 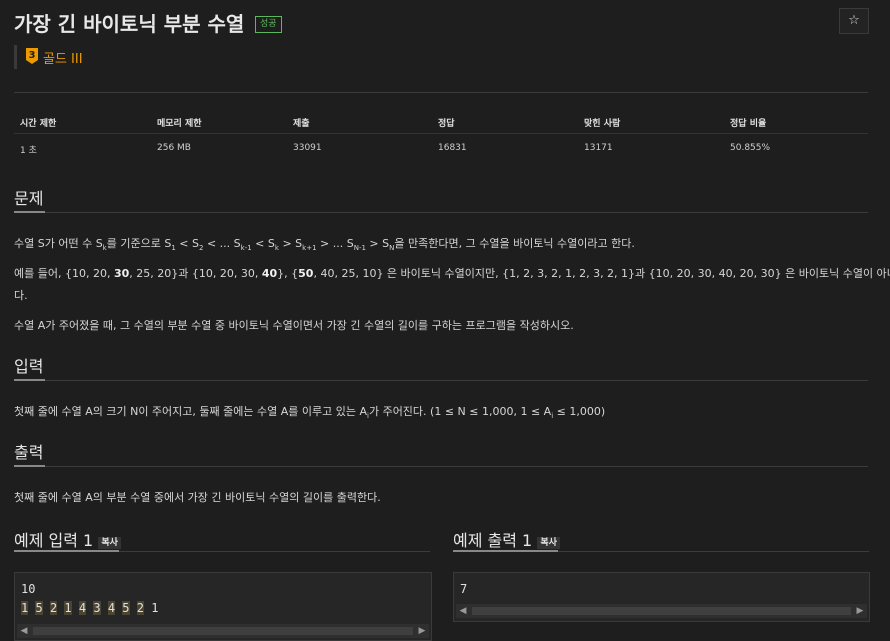 What do you see at coordinates (307, 148) in the screenshot?
I see `stats-value-submit: 33091` at bounding box center [307, 148].